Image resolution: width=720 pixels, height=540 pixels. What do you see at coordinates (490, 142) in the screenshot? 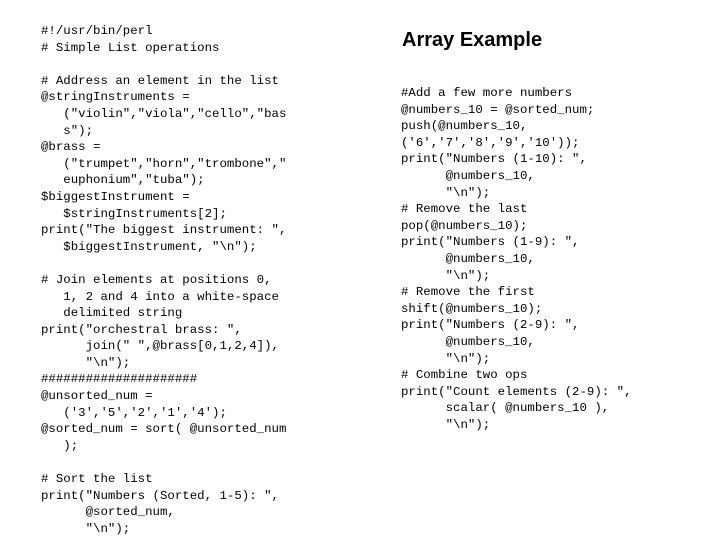
I see `code-line: ('6','7','8','9','10'));` at bounding box center [490, 142].